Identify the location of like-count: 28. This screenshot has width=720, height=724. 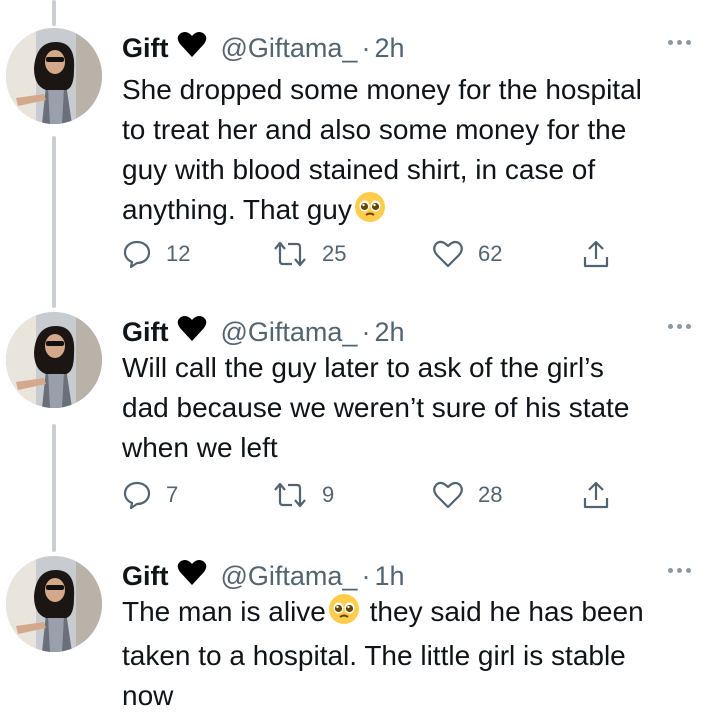
(490, 494).